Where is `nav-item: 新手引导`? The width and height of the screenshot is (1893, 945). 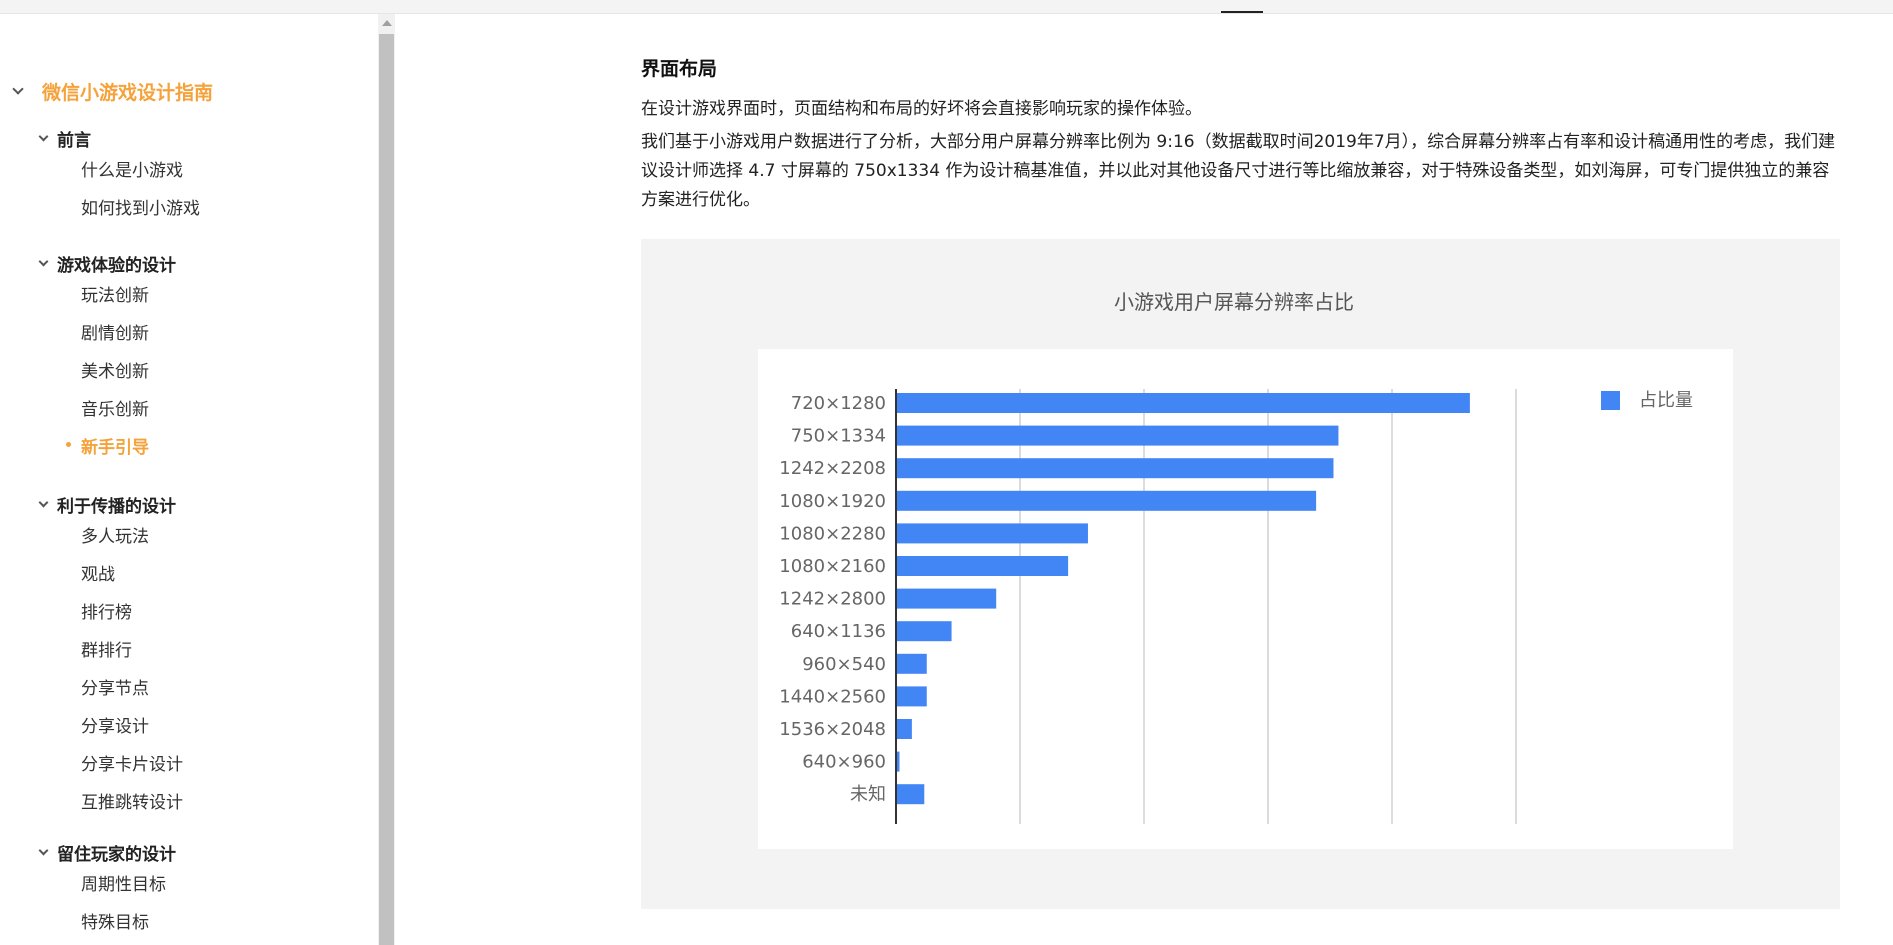 nav-item: 新手引导 is located at coordinates (107, 445).